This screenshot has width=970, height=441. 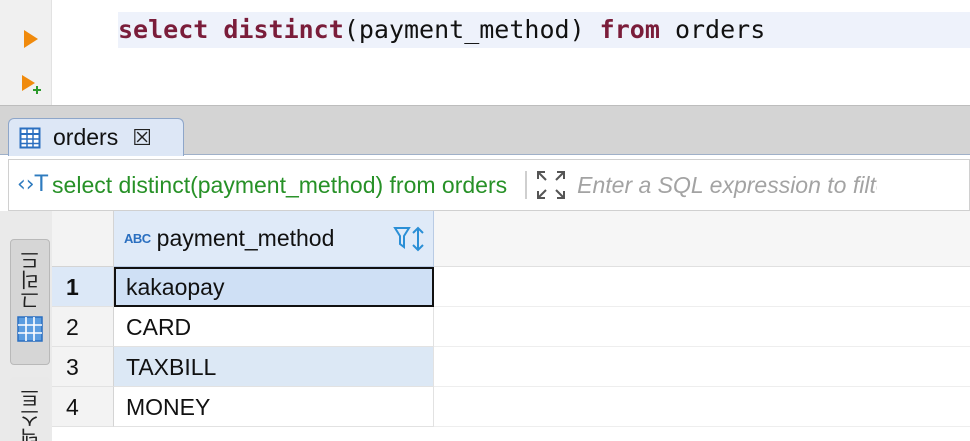 What do you see at coordinates (629, 29) in the screenshot?
I see `sql-keyword: from` at bounding box center [629, 29].